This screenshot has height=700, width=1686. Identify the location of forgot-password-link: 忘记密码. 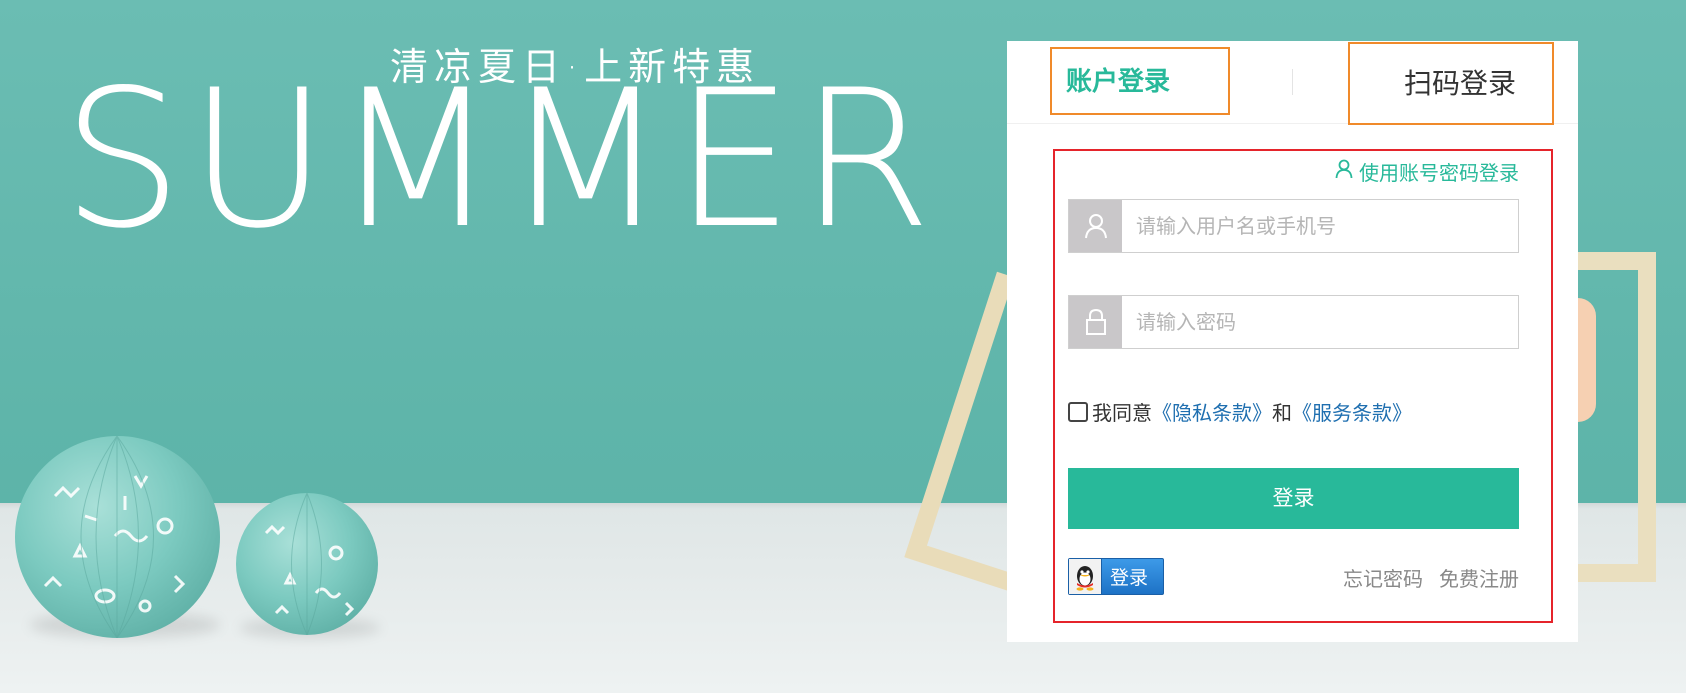
(1383, 577).